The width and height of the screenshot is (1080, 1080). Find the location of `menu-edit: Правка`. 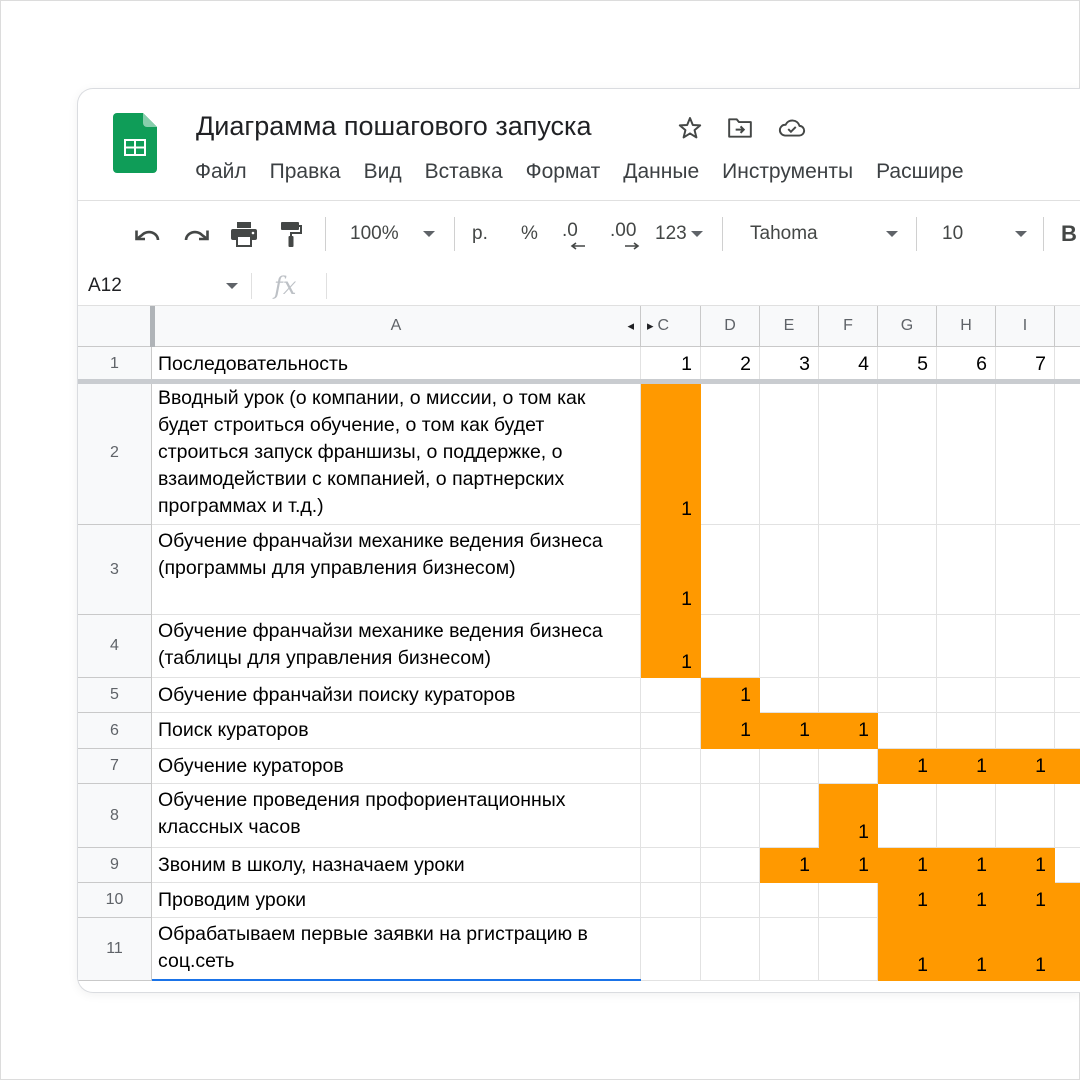

menu-edit: Правка is located at coordinates (306, 172).